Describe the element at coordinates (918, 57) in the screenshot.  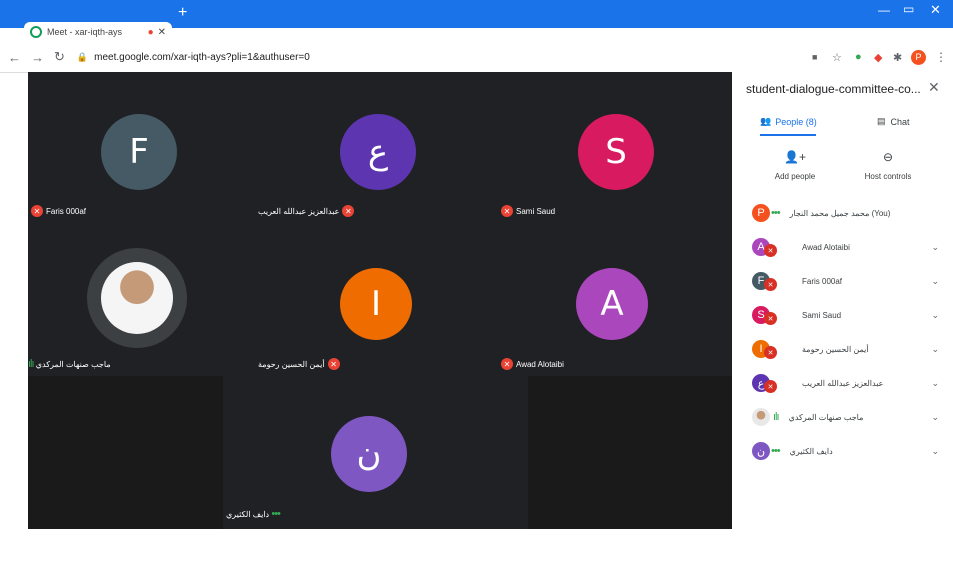
I see `profile-avatar: P` at that location.